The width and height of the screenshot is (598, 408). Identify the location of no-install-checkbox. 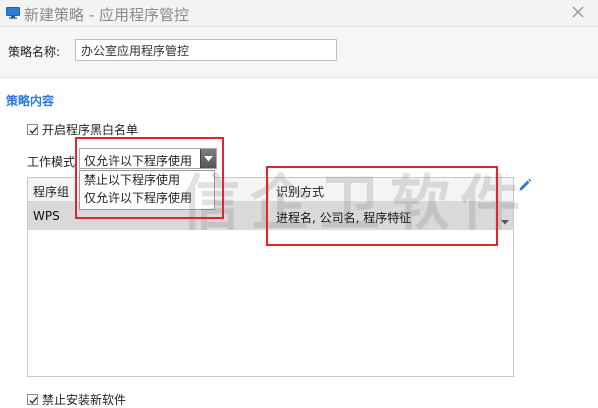
(32, 399).